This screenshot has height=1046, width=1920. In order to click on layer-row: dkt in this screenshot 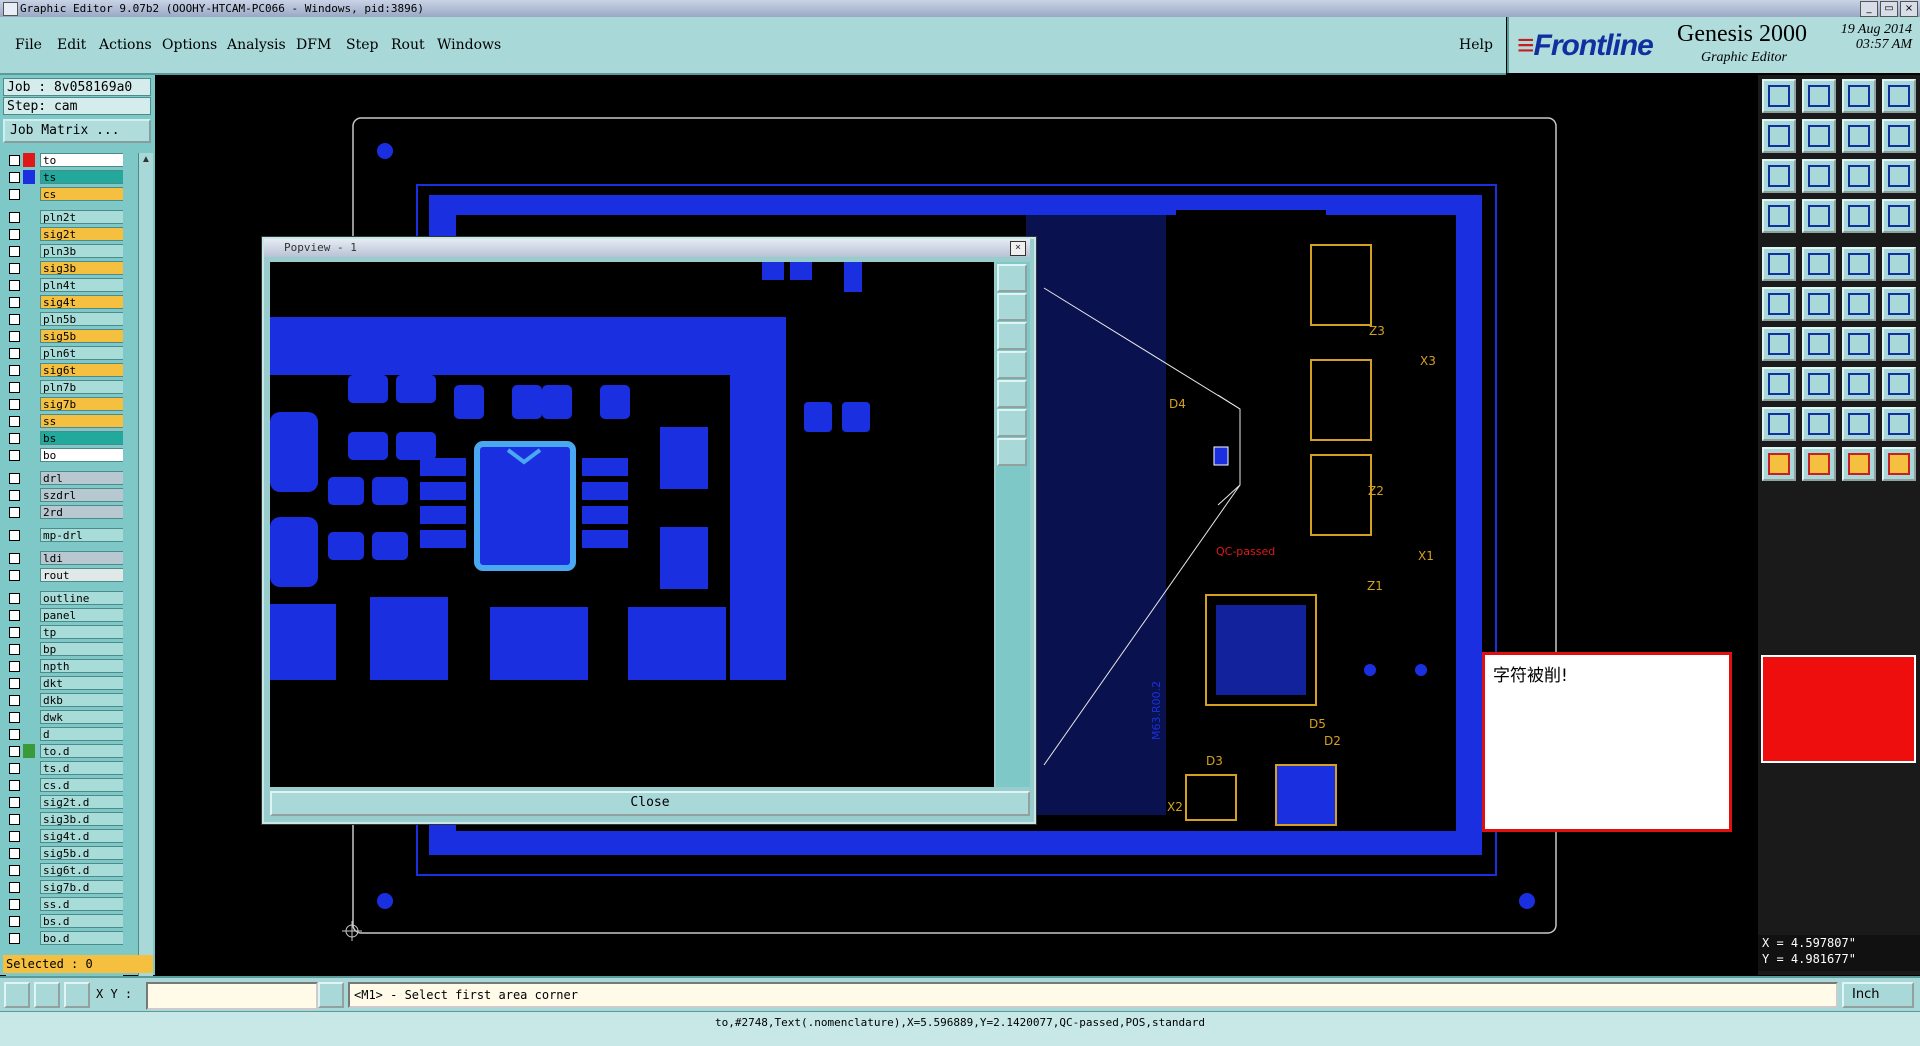, I will do `click(64, 683)`.